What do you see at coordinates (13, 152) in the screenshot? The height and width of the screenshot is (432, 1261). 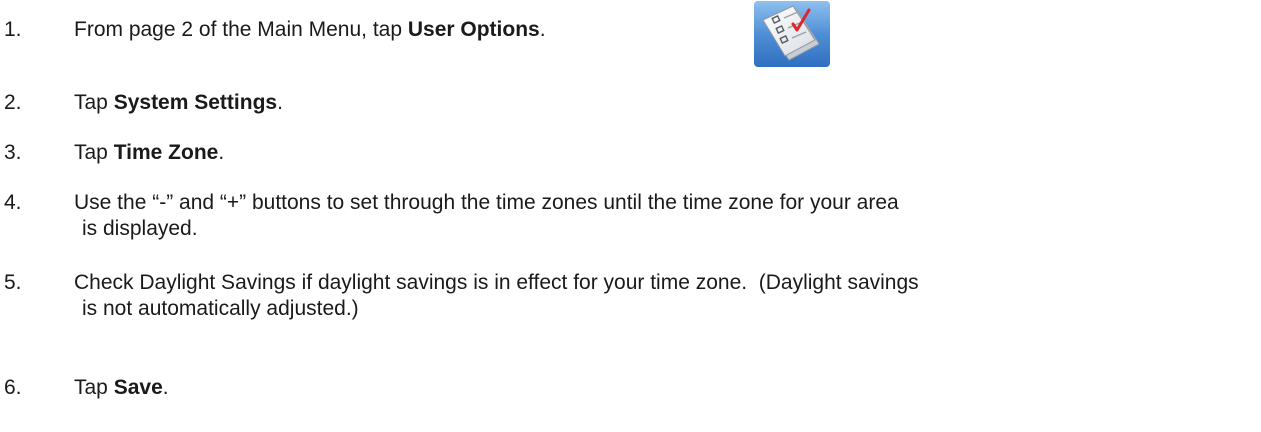 I see `step-number: 3.` at bounding box center [13, 152].